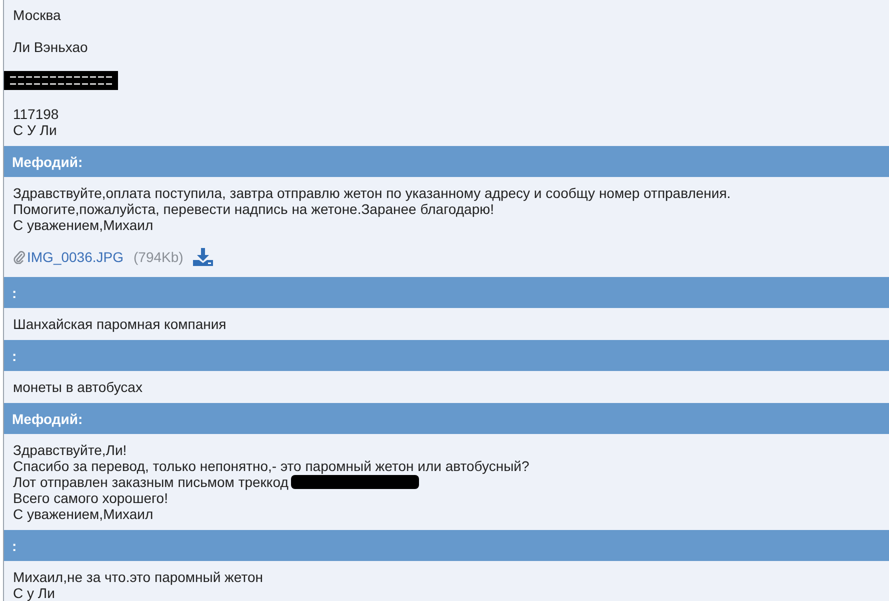 The width and height of the screenshot is (889, 601). What do you see at coordinates (253, 209) in the screenshot?
I see `message-text: Помогите,пожалуйста, перевести надпись на жетоне.Заранее благодарю!` at bounding box center [253, 209].